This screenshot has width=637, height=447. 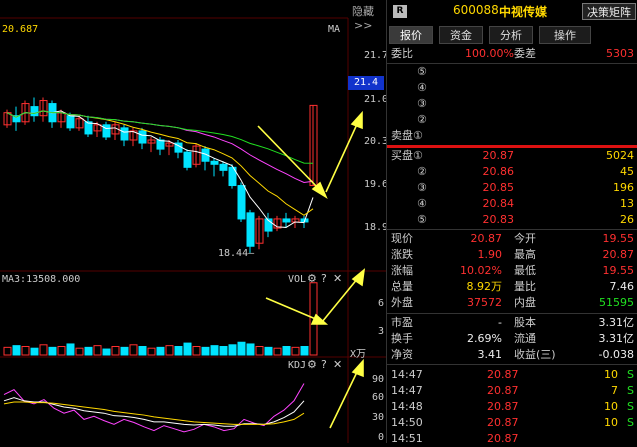 I want to click on low-price-label: 18.44—, so click(x=236, y=253).